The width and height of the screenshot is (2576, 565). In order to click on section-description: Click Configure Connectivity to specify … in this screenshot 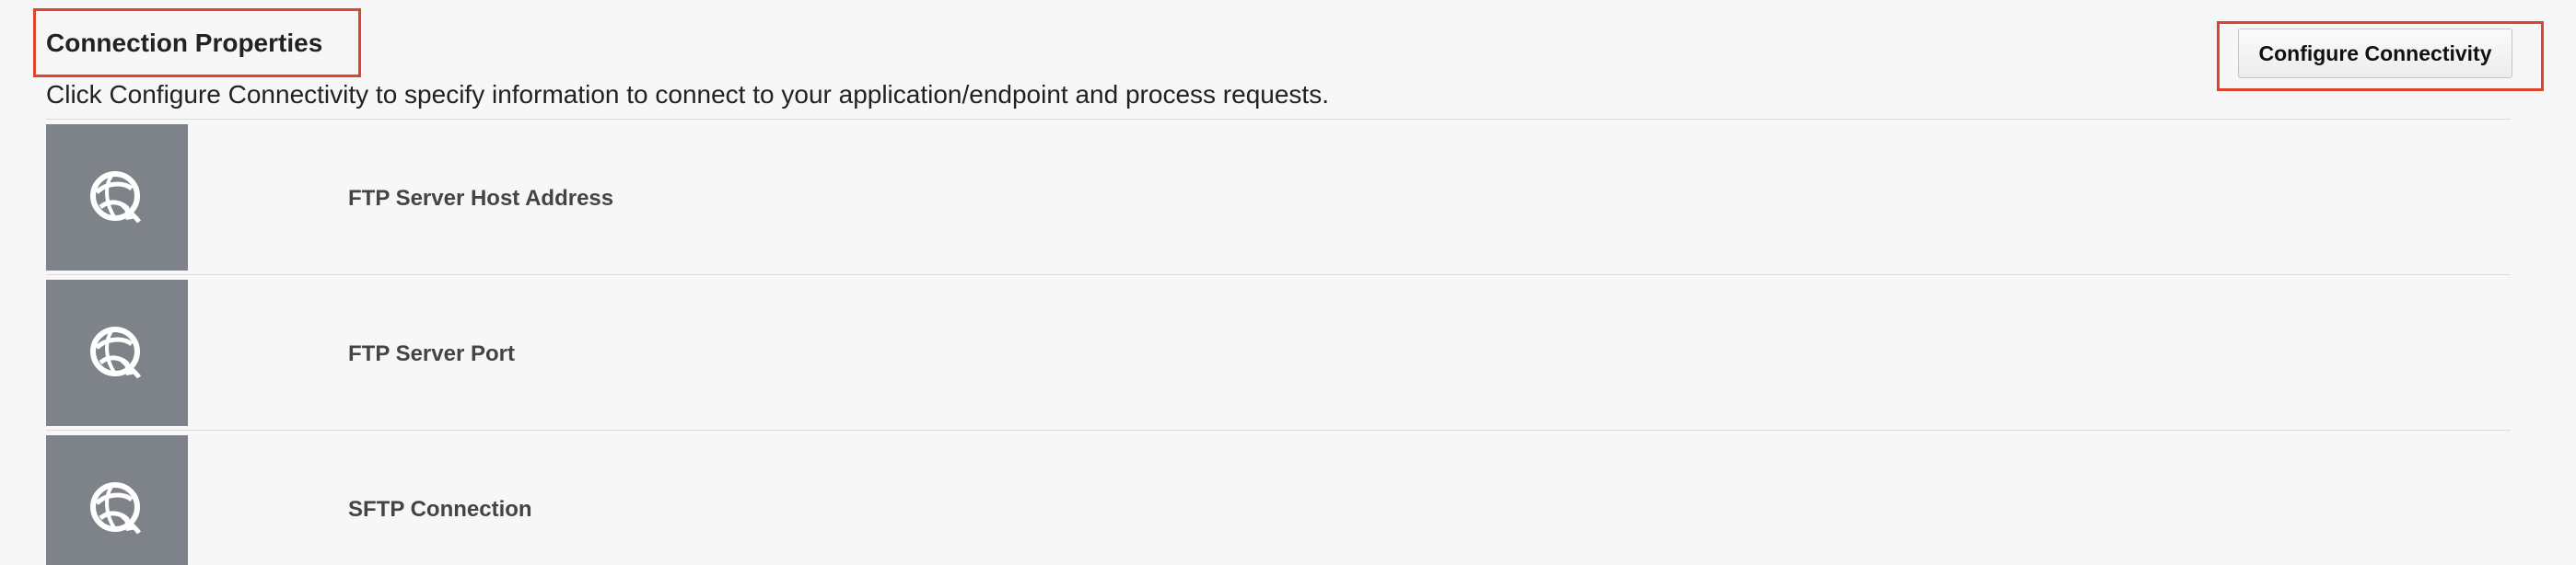, I will do `click(687, 94)`.